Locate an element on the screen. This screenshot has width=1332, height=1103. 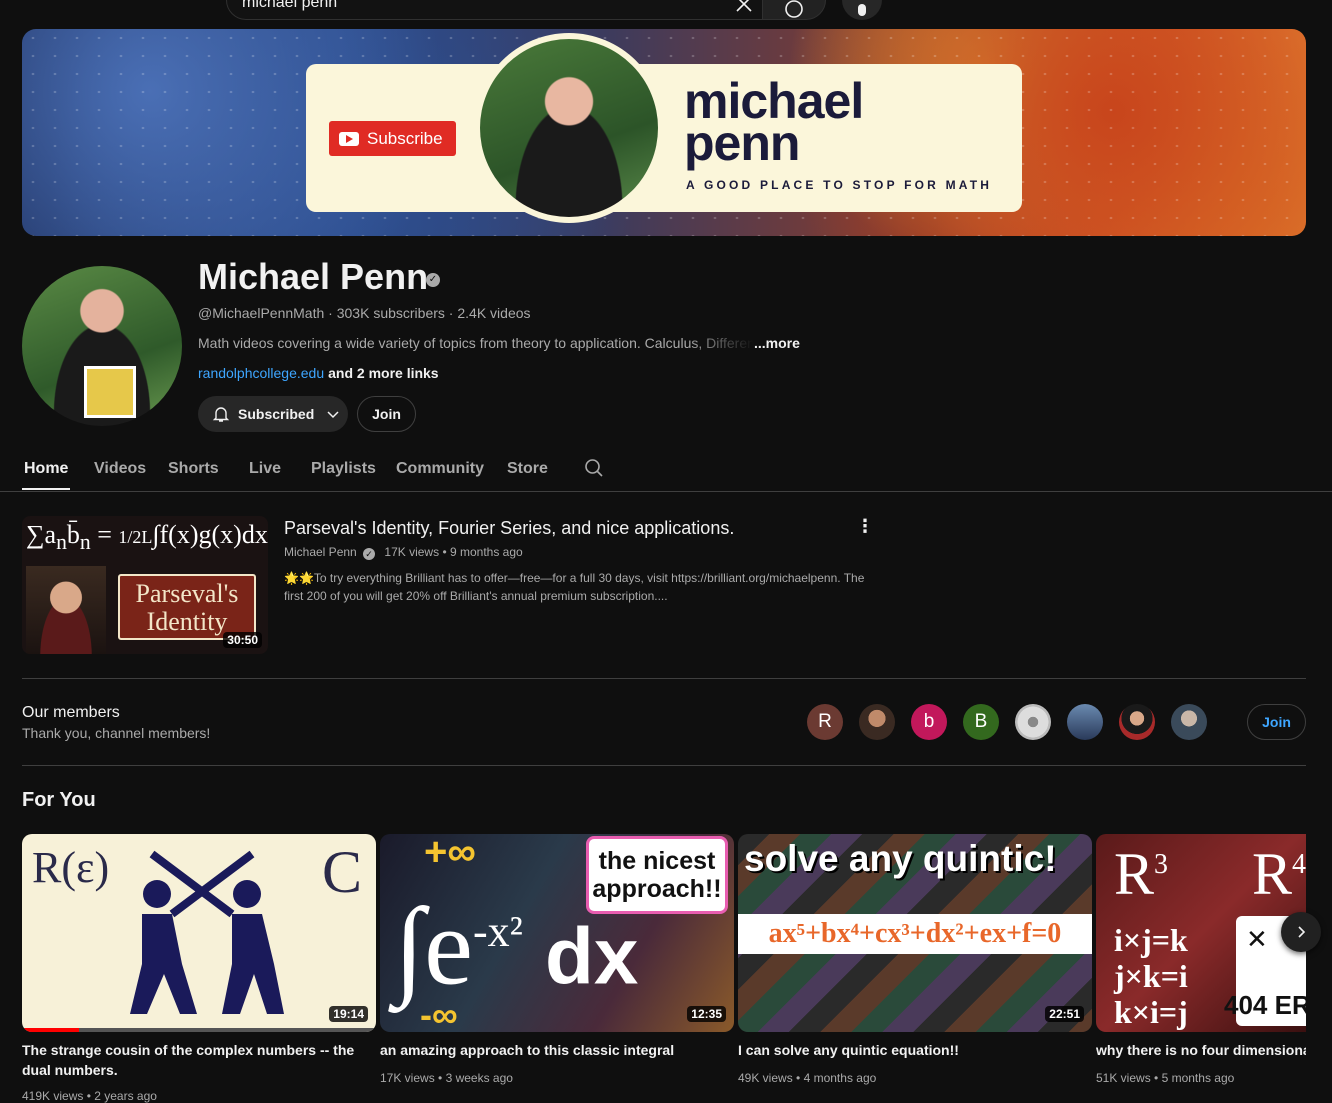
chevron-down-icon is located at coordinates (333, 415).